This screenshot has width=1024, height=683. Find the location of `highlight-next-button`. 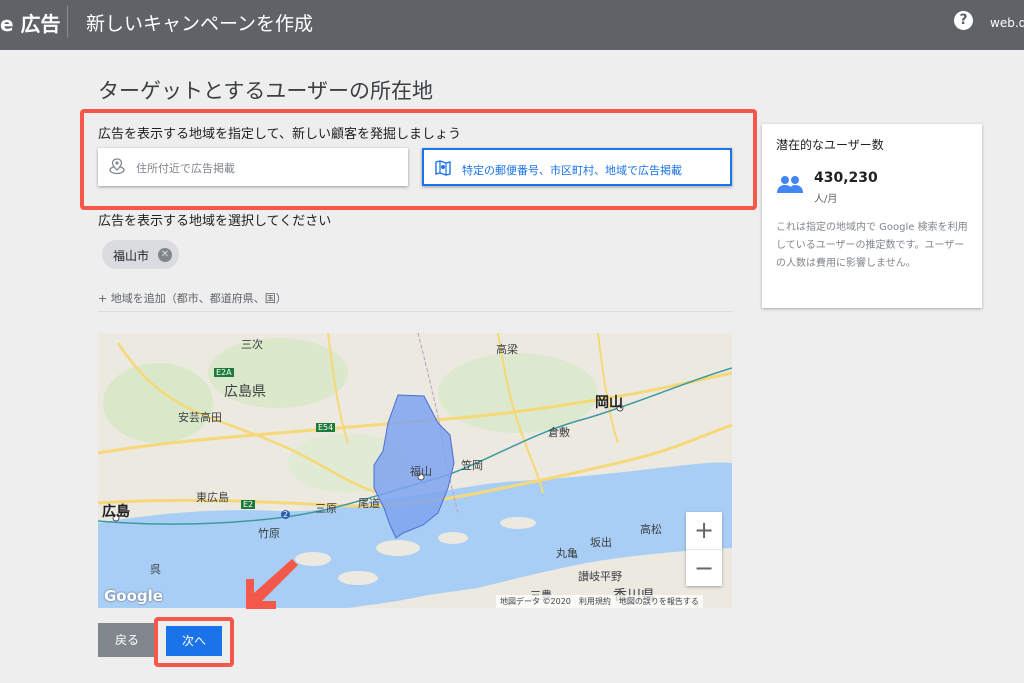

highlight-next-button is located at coordinates (194, 642).